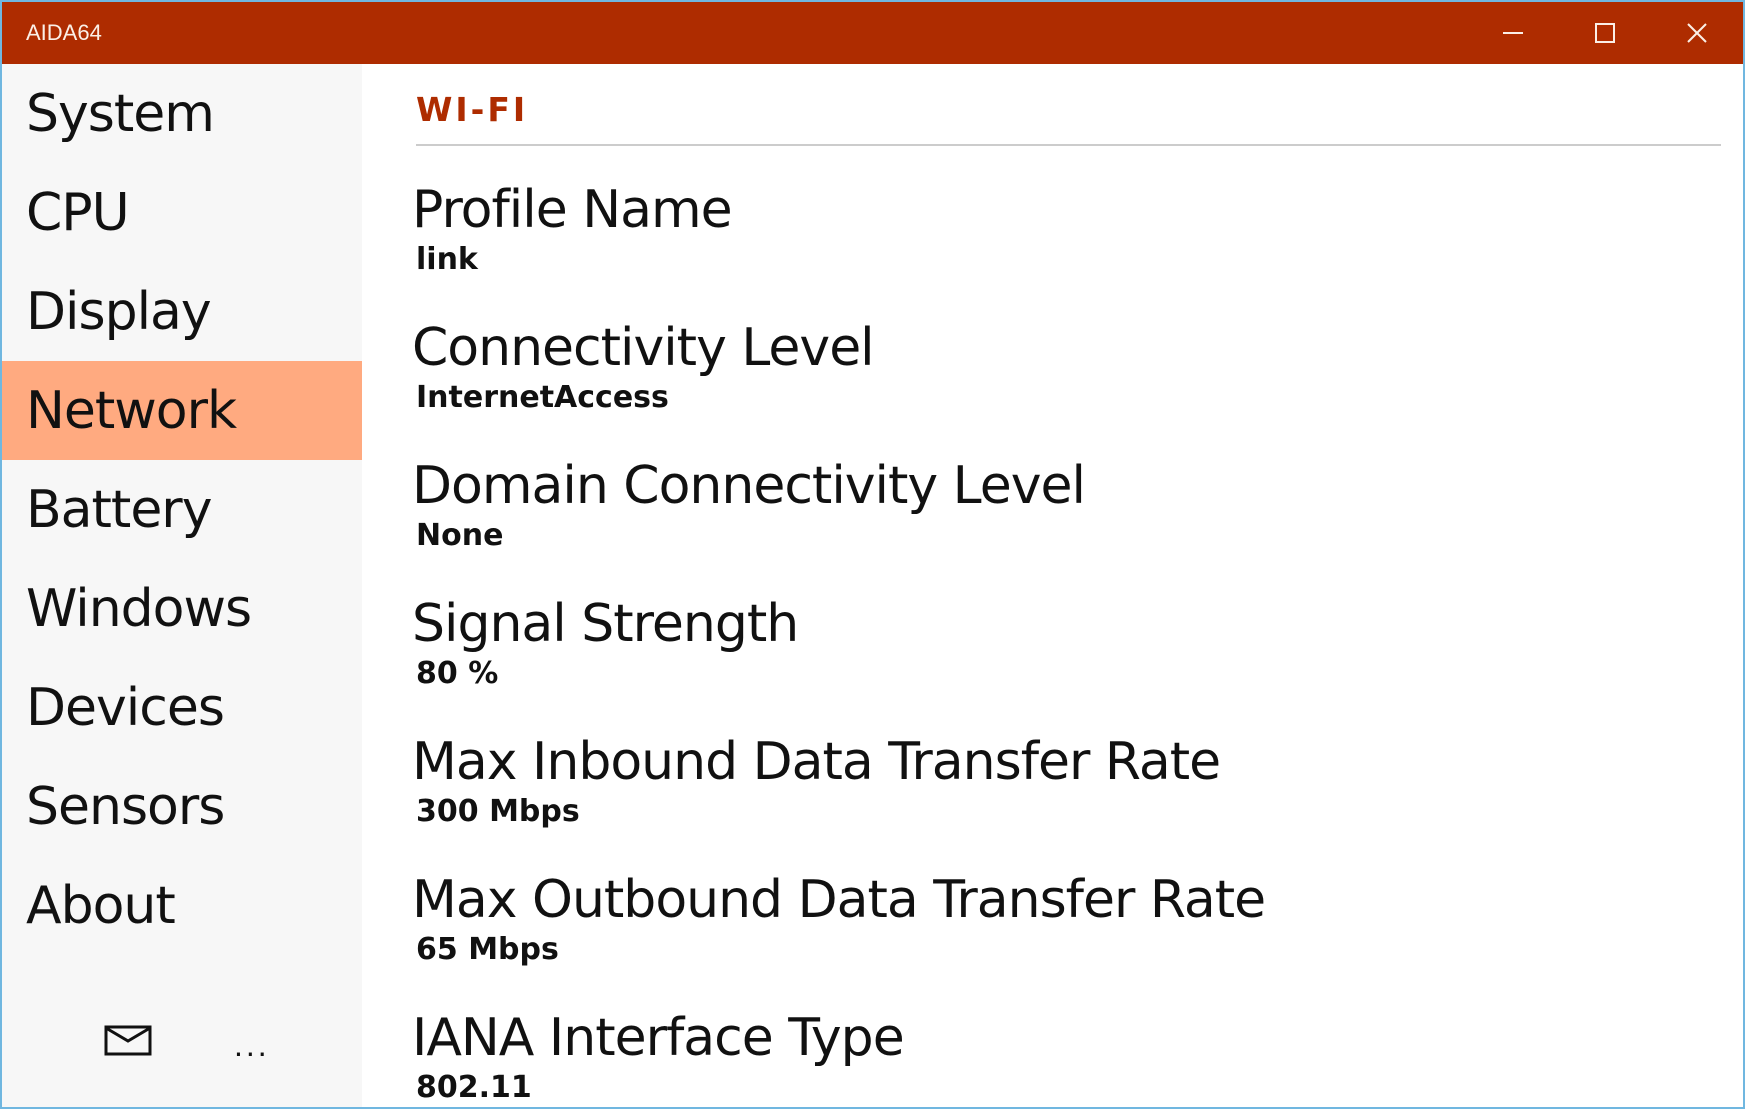 Image resolution: width=1745 pixels, height=1109 pixels. I want to click on sidebar-item-label: Display, so click(119, 311).